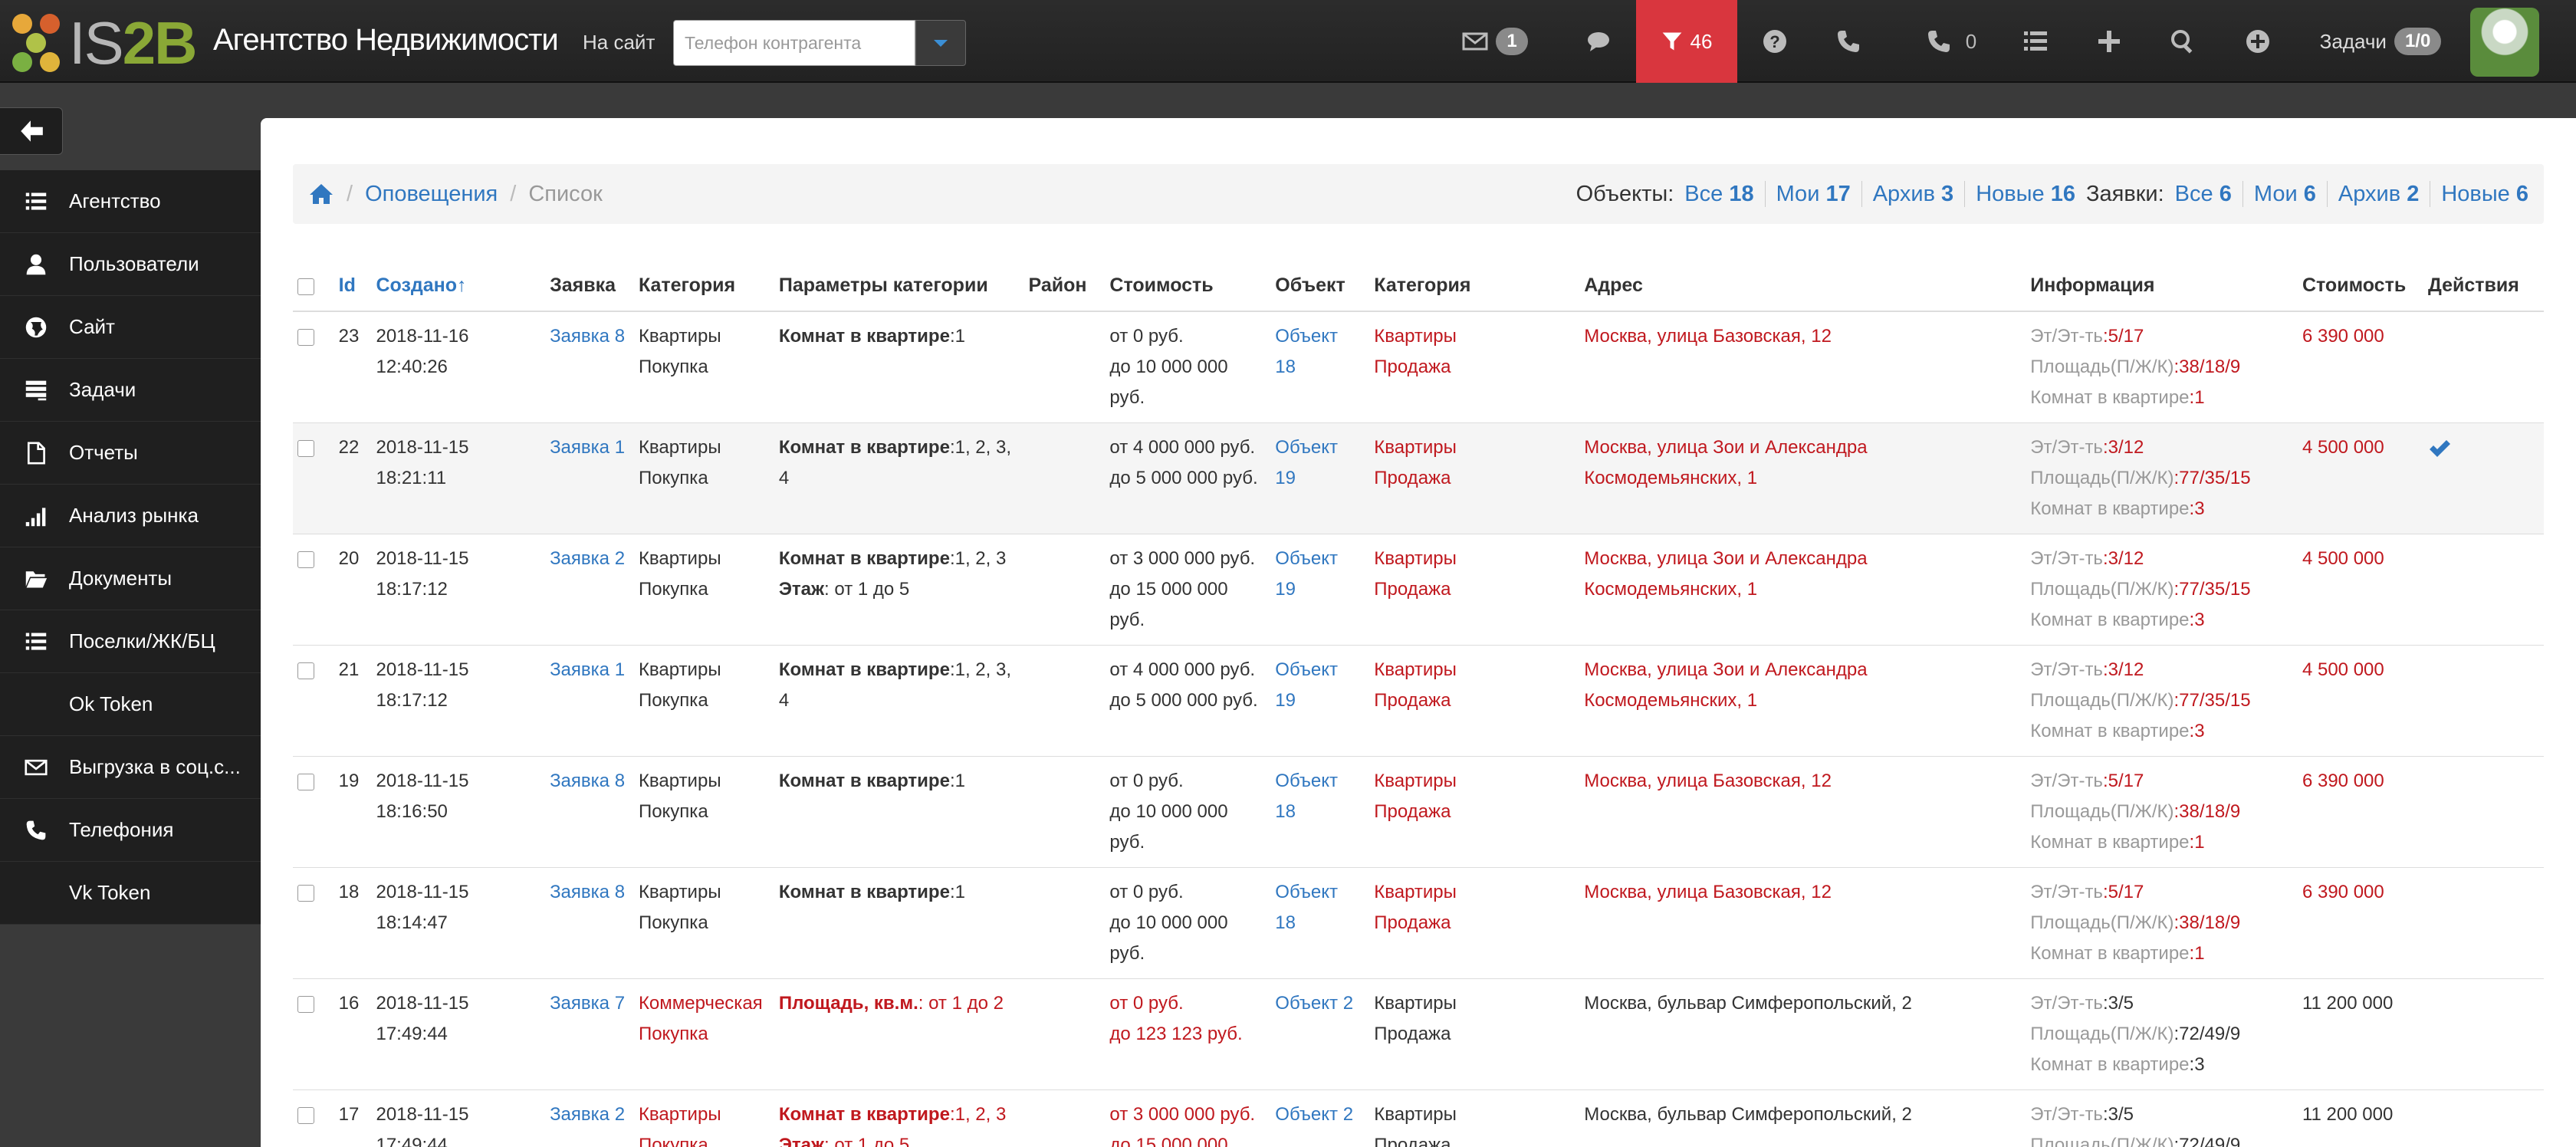 This screenshot has height=1147, width=2576. I want to click on home-icon, so click(321, 193).